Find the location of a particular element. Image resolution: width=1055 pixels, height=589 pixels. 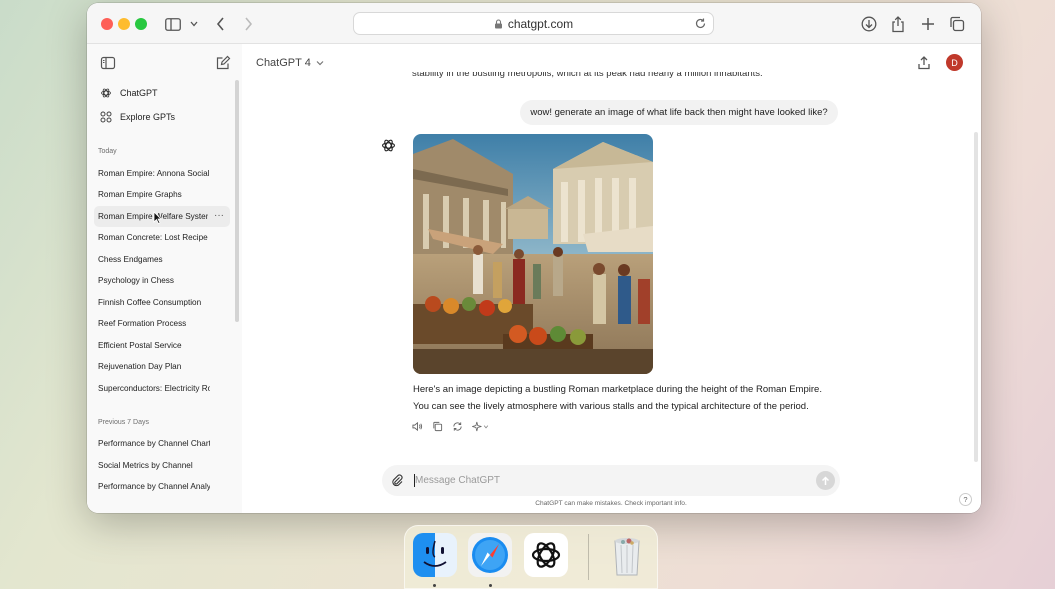

reload-icon is located at coordinates (700, 23).